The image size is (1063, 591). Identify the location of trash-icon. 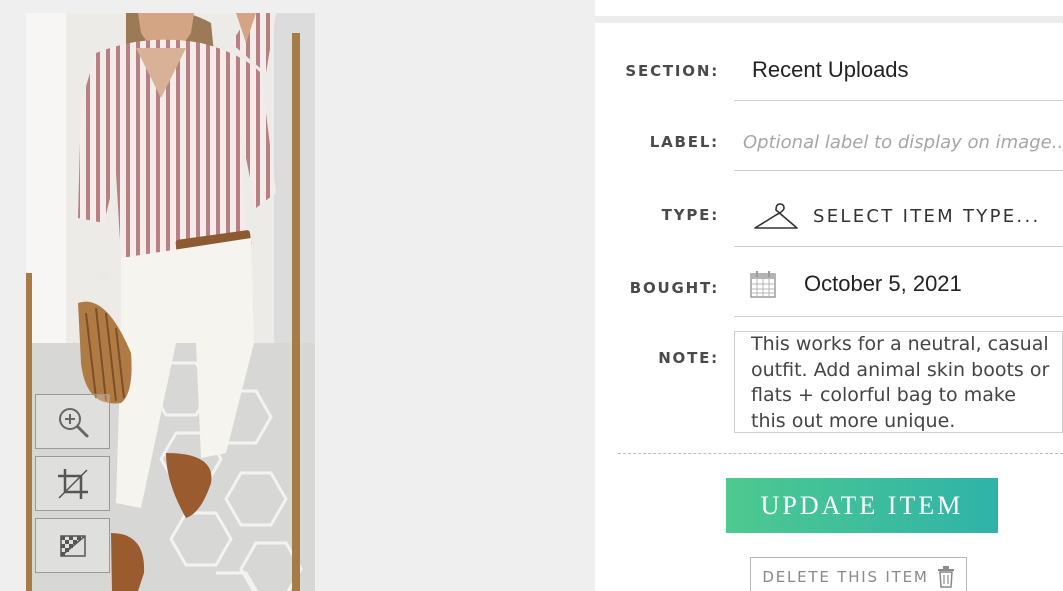
(945, 577).